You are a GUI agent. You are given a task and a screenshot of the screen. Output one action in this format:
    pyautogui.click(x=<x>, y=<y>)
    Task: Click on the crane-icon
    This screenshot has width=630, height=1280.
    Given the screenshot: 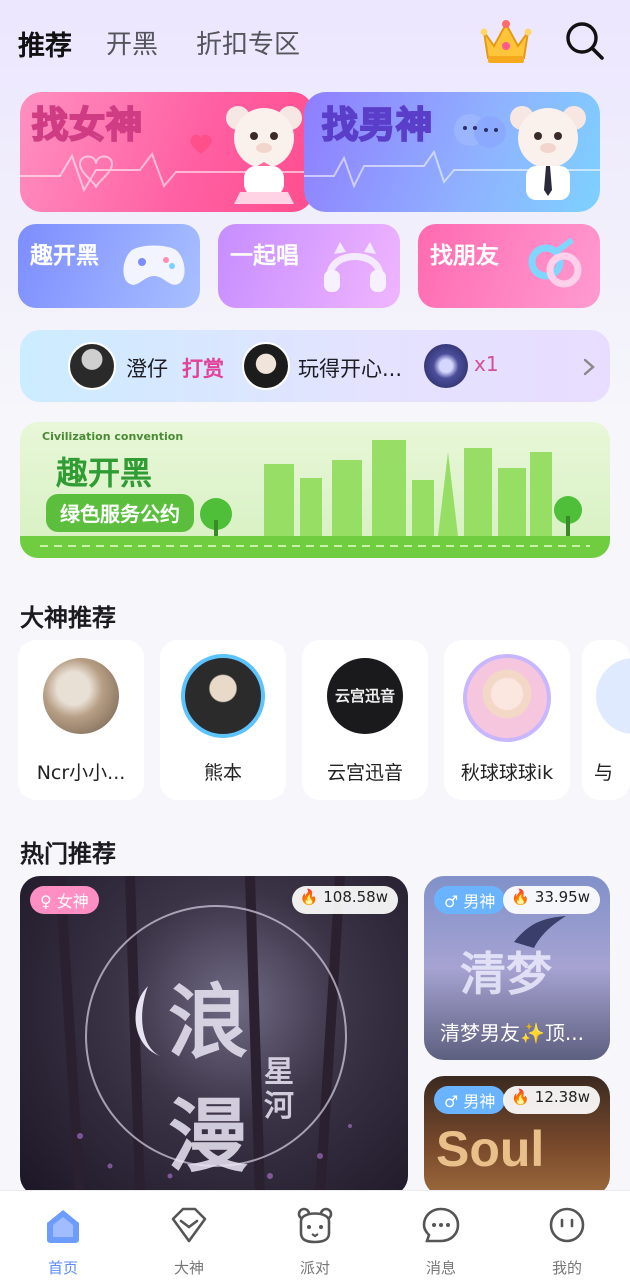 What is the action you would take?
    pyautogui.click(x=540, y=932)
    